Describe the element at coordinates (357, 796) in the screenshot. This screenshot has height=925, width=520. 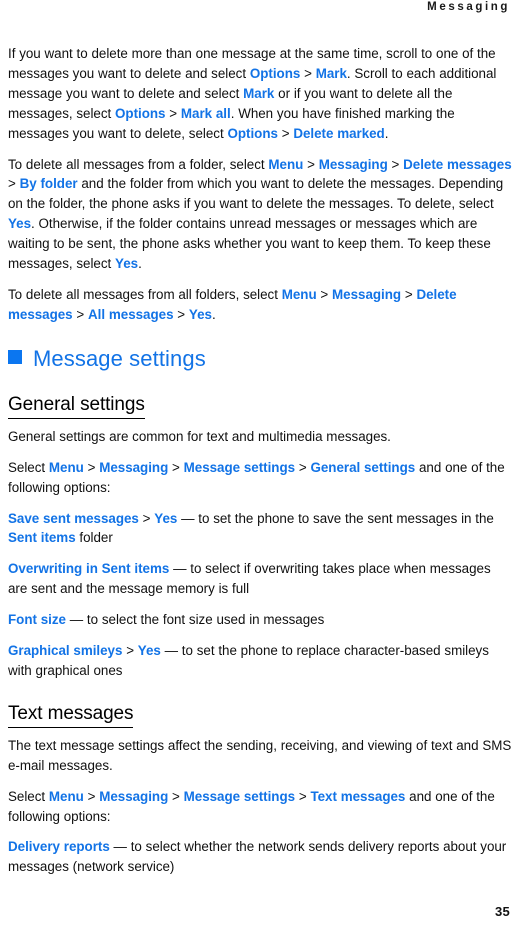
I see `ui-term: Text messages` at that location.